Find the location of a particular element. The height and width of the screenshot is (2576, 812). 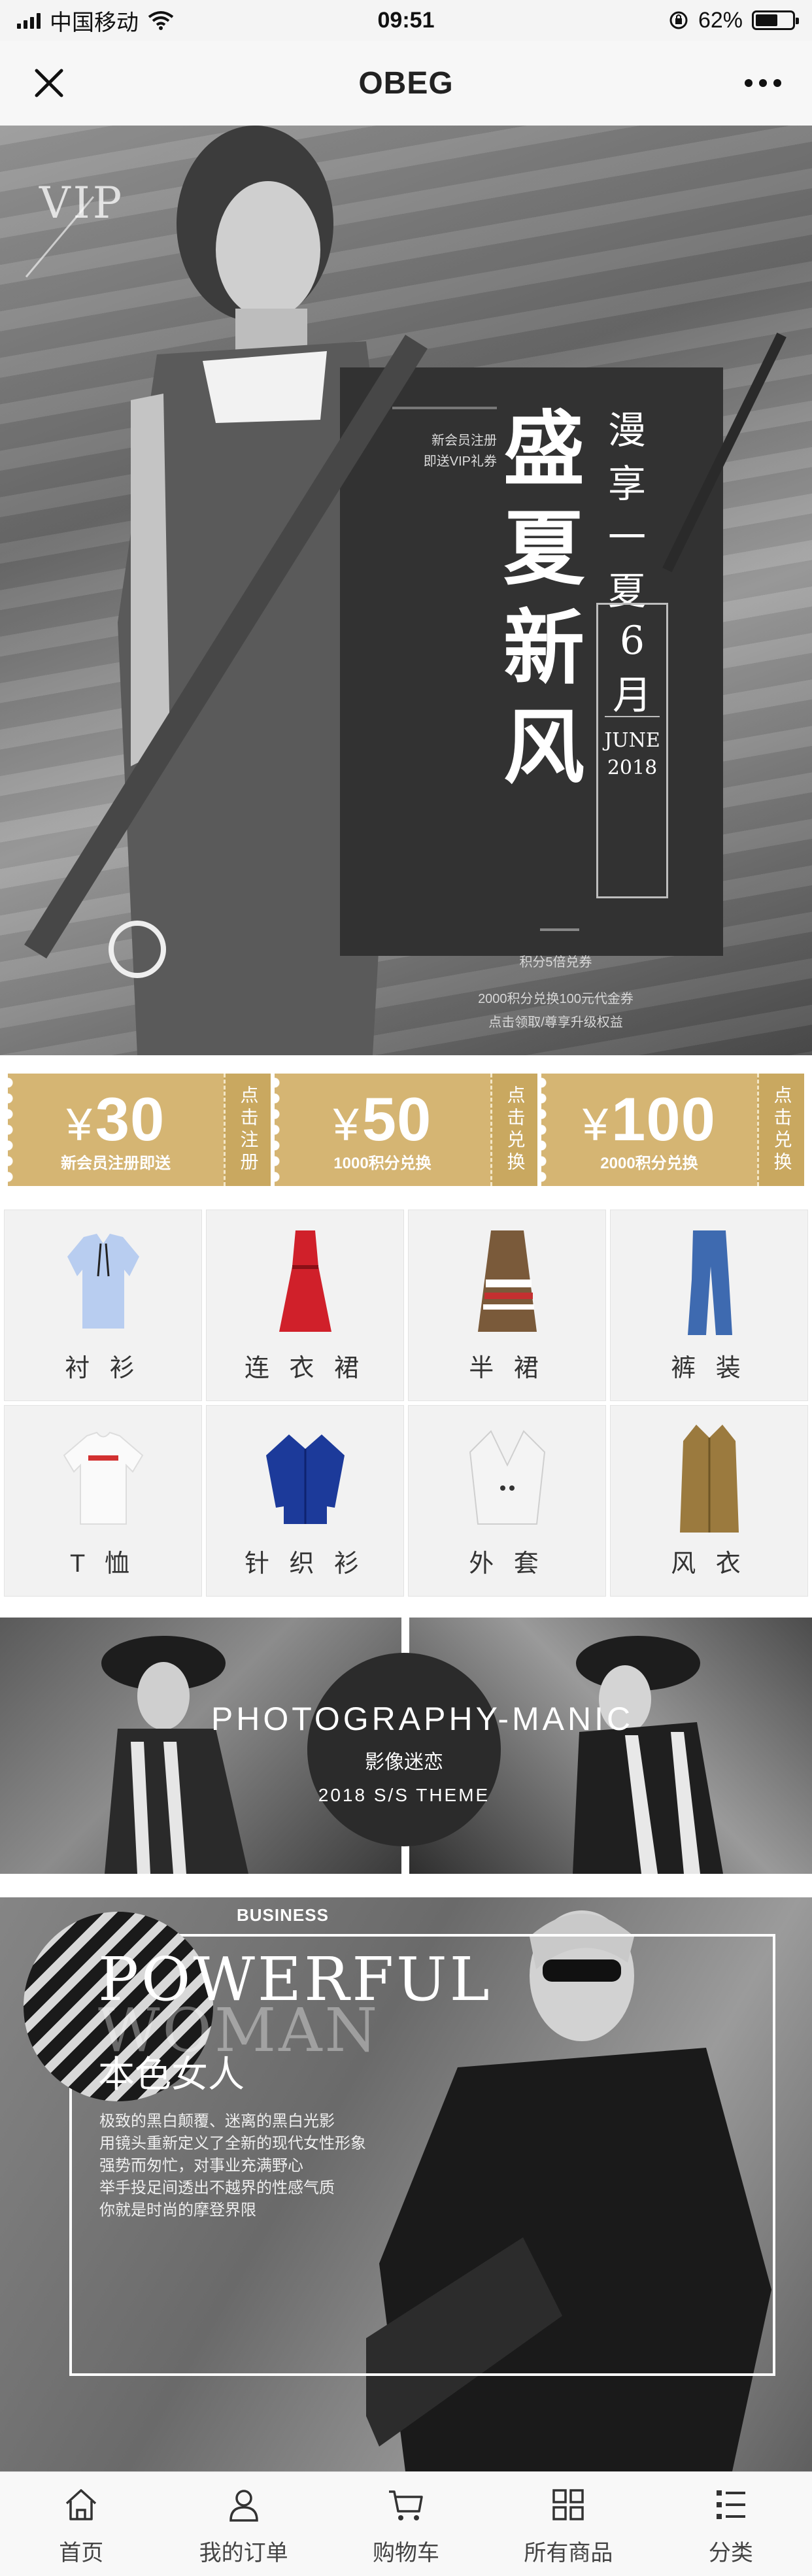

member-note-bar is located at coordinates (445, 408).